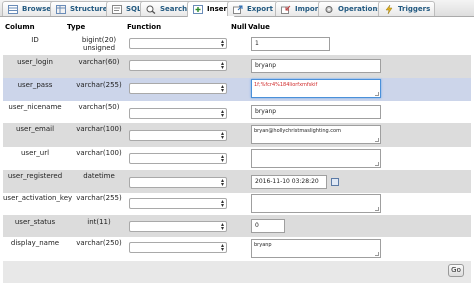 Image resolution: width=474 pixels, height=283 pixels. I want to click on browse-icon, so click(13, 9).